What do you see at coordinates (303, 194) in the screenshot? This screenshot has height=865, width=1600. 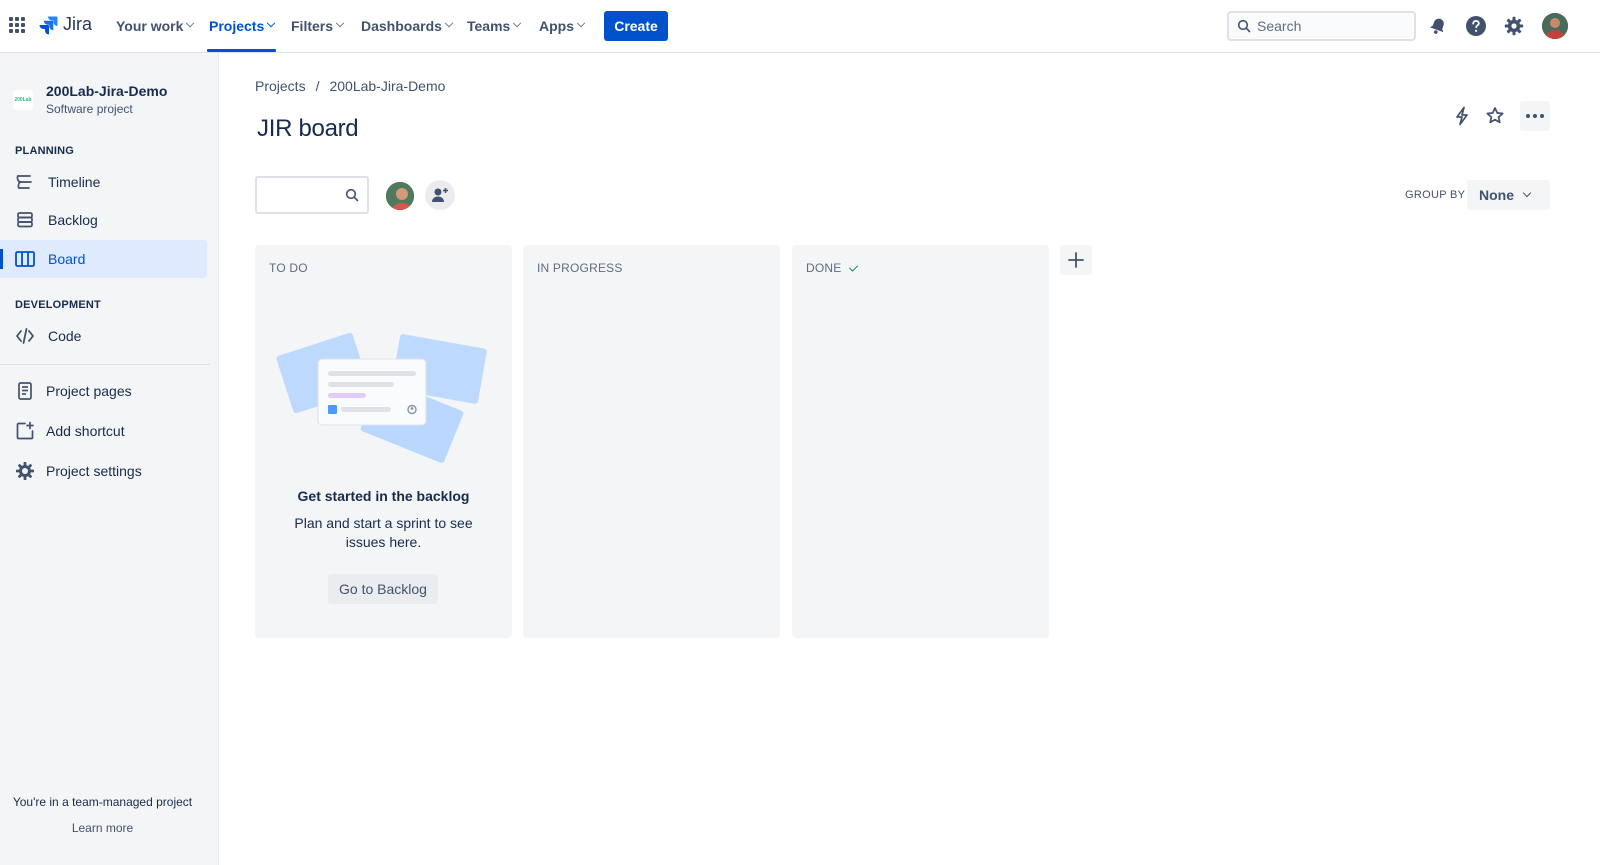 I see `board-search-input` at bounding box center [303, 194].